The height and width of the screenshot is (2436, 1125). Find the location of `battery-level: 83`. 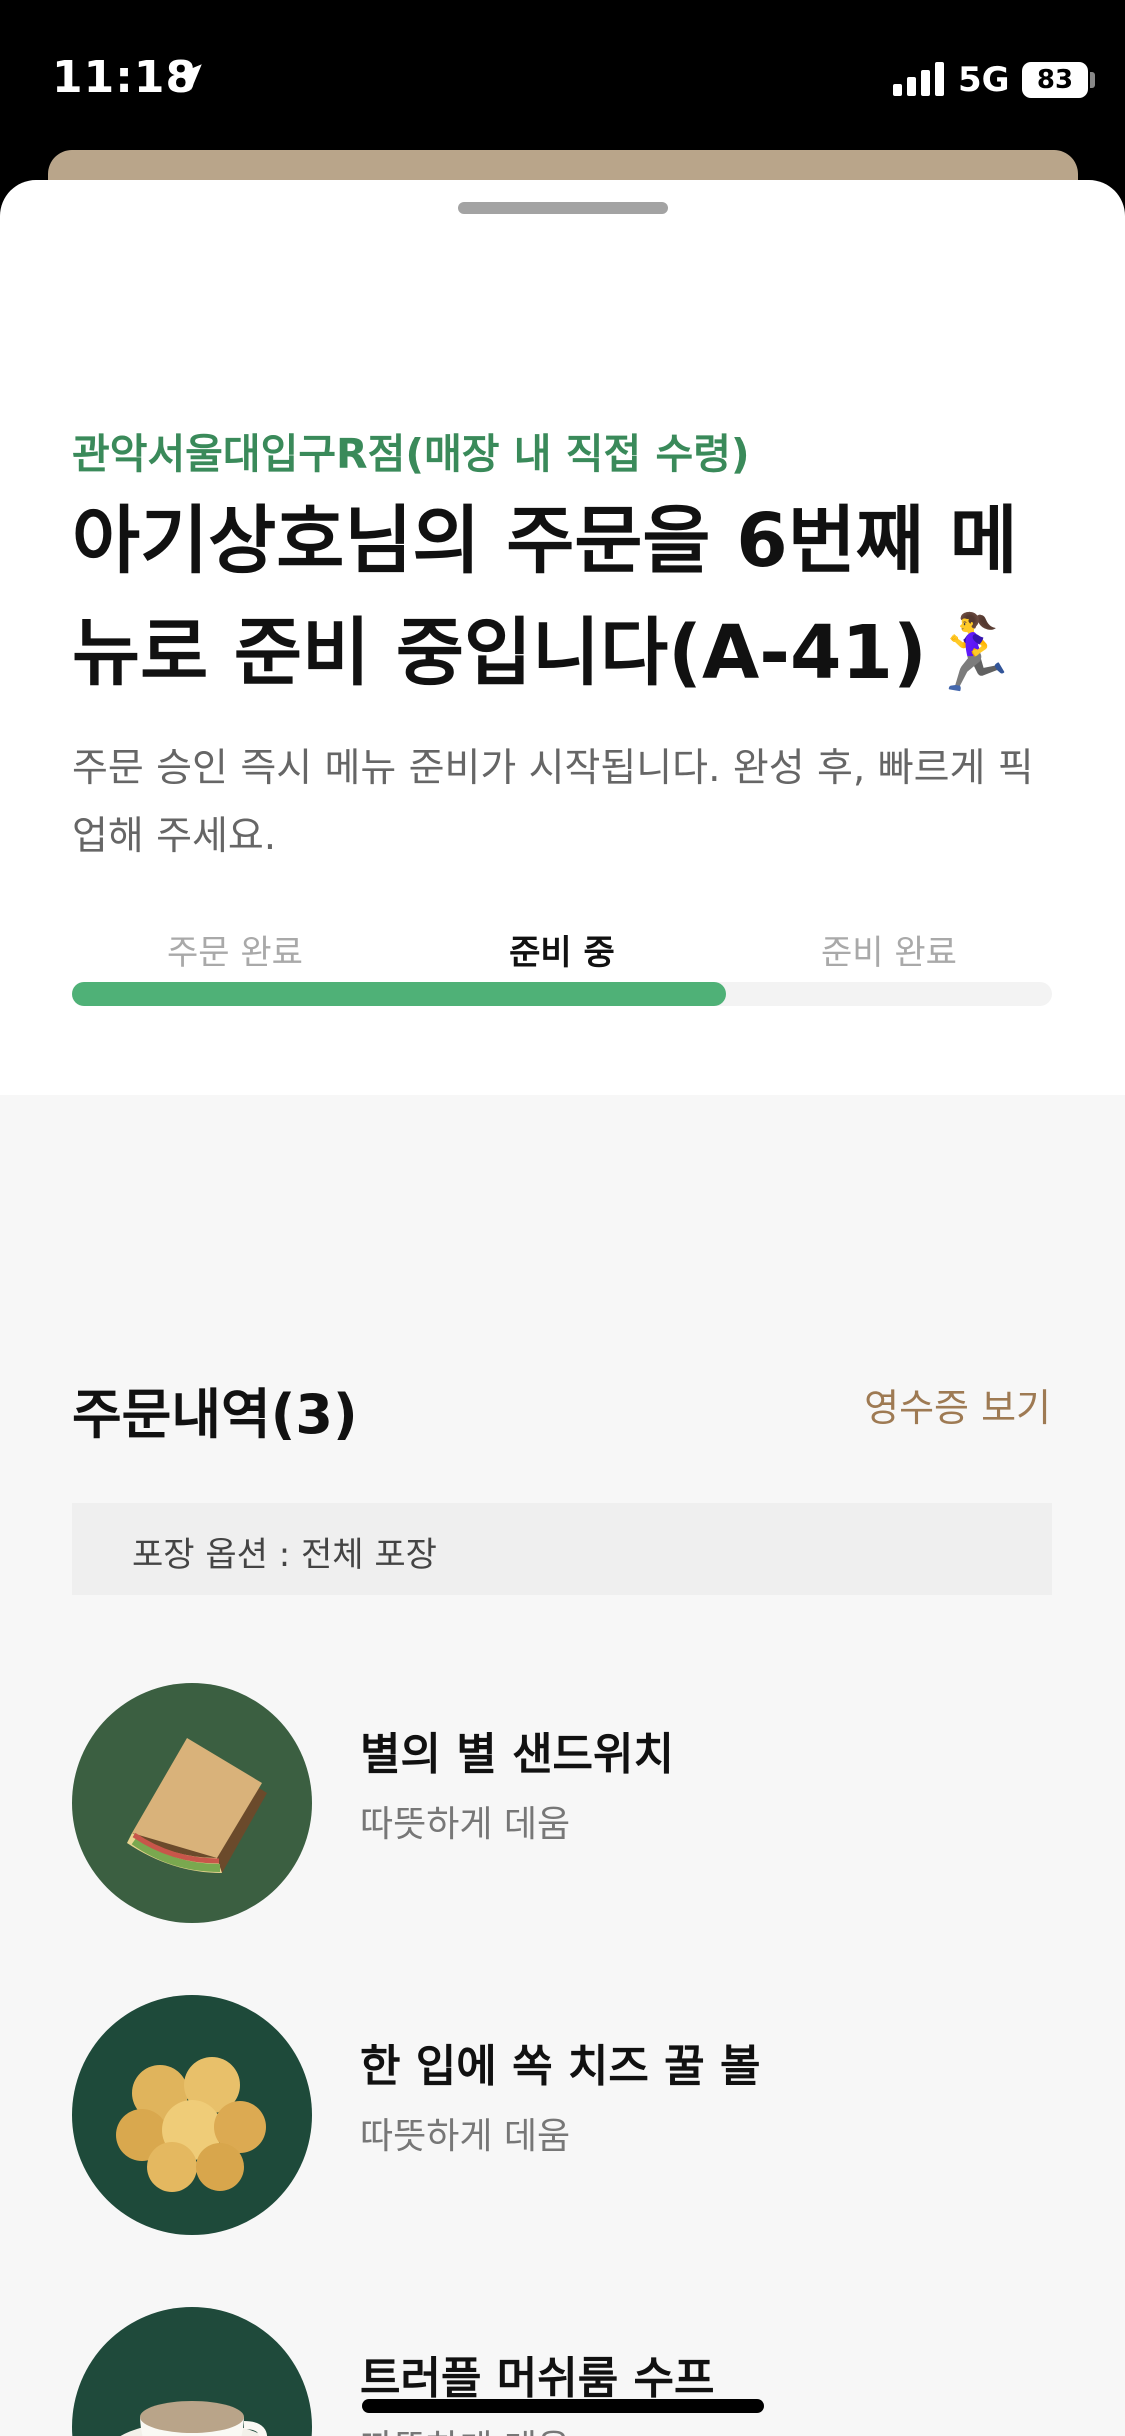

battery-level: 83 is located at coordinates (1055, 80).